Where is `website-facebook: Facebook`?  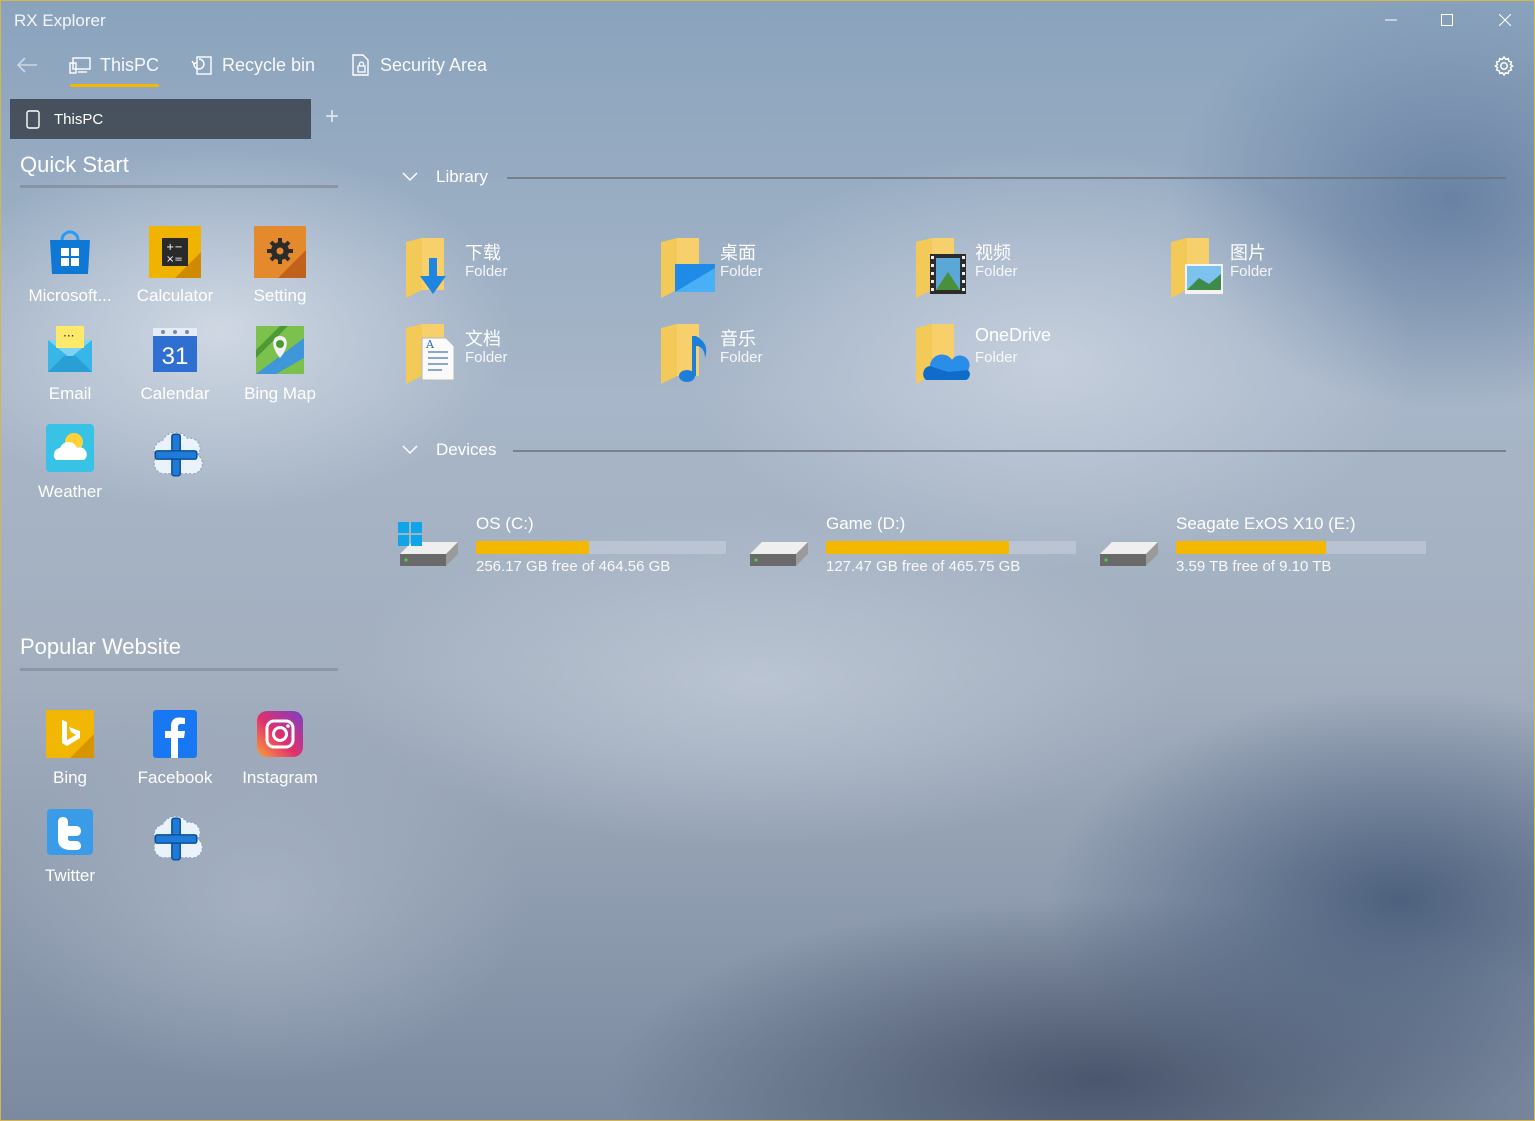 website-facebook: Facebook is located at coordinates (175, 748).